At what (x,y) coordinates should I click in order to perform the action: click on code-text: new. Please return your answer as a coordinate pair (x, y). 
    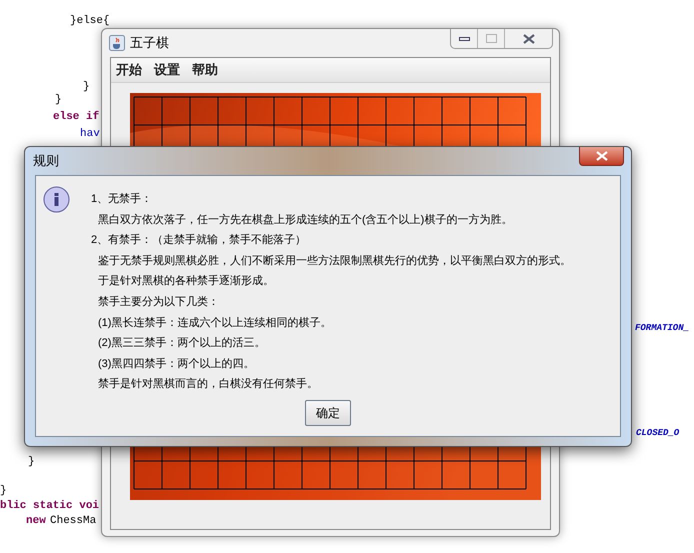
    Looking at the image, I should click on (36, 521).